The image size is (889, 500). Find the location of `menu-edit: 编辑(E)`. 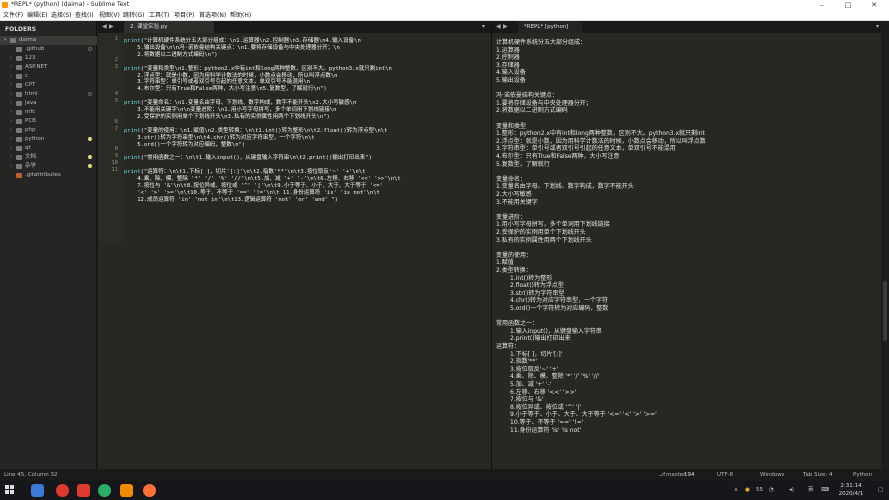

menu-edit: 编辑(E) is located at coordinates (37, 15).